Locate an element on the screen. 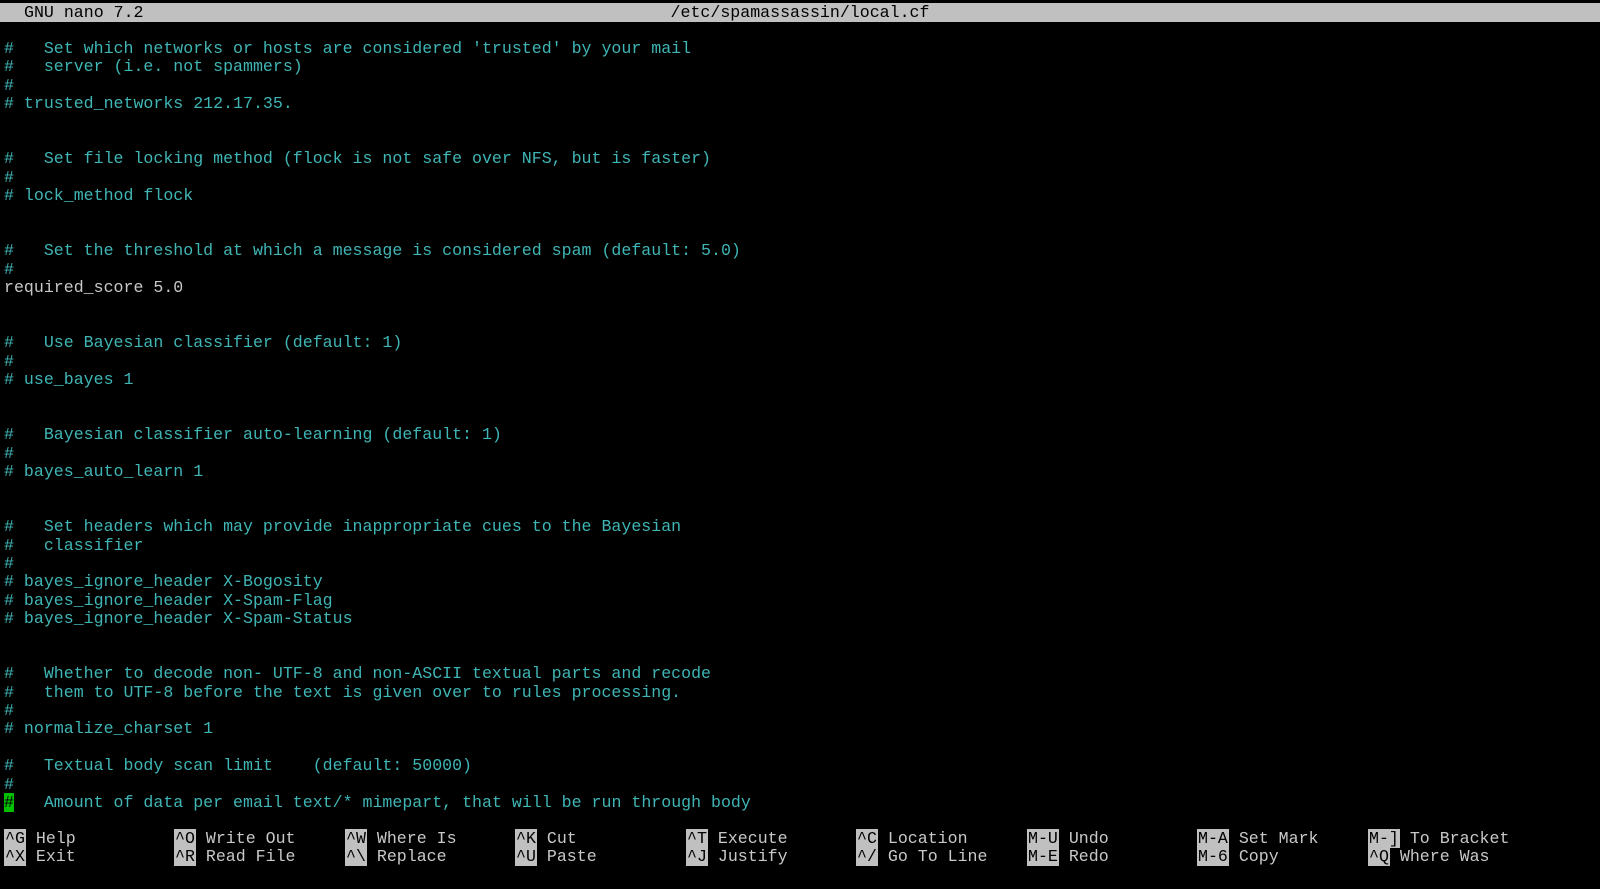 The image size is (1600, 889). shortcut-location: ^C Location is located at coordinates (912, 838).